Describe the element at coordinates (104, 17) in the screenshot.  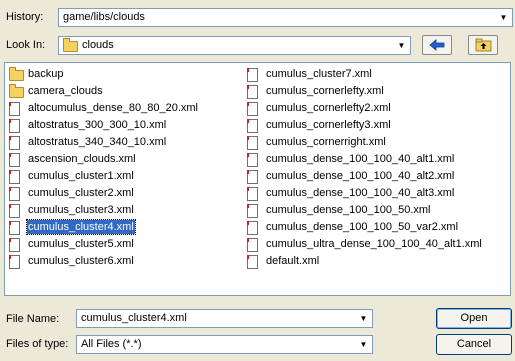
I see `history-value: game/libs/clouds` at that location.